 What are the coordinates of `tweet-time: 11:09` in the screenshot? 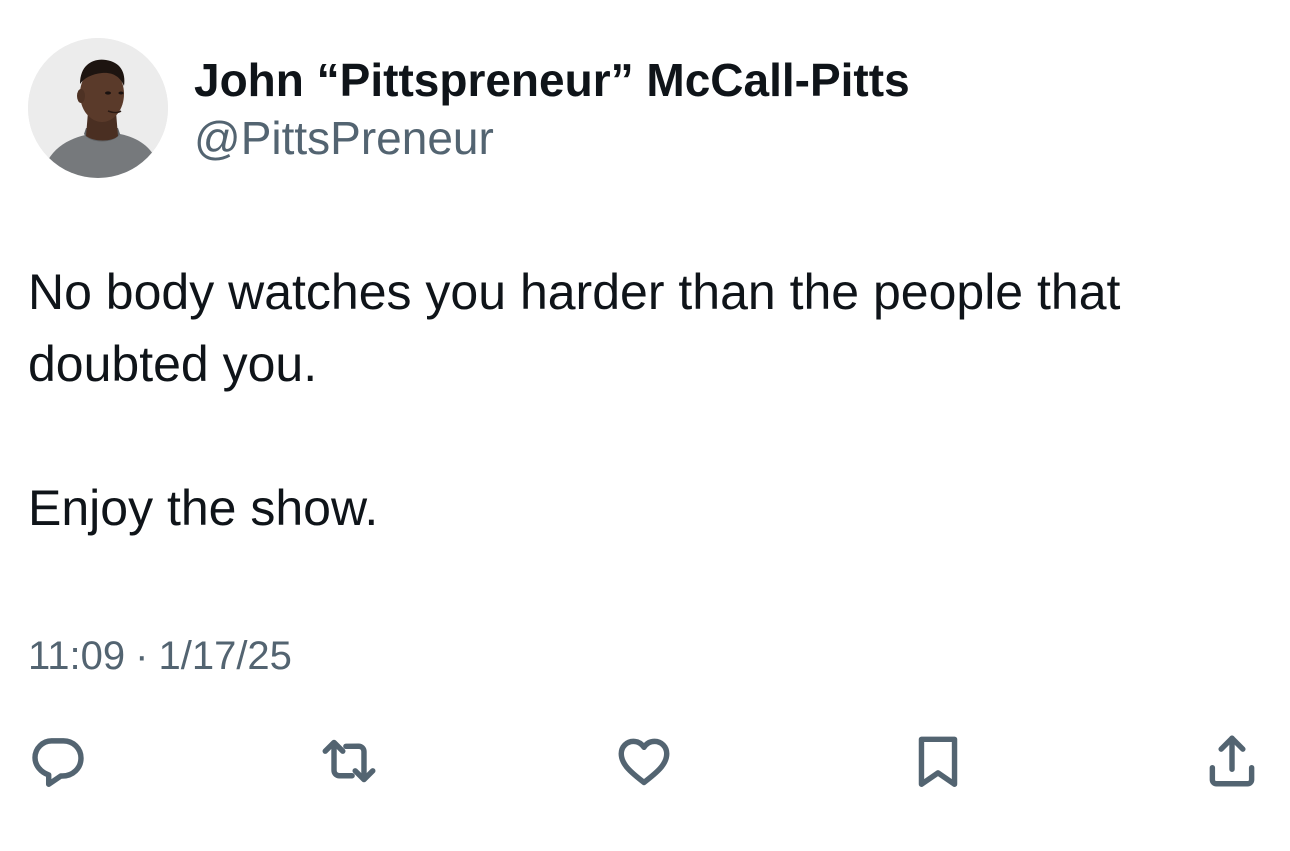 It's located at (77, 656).